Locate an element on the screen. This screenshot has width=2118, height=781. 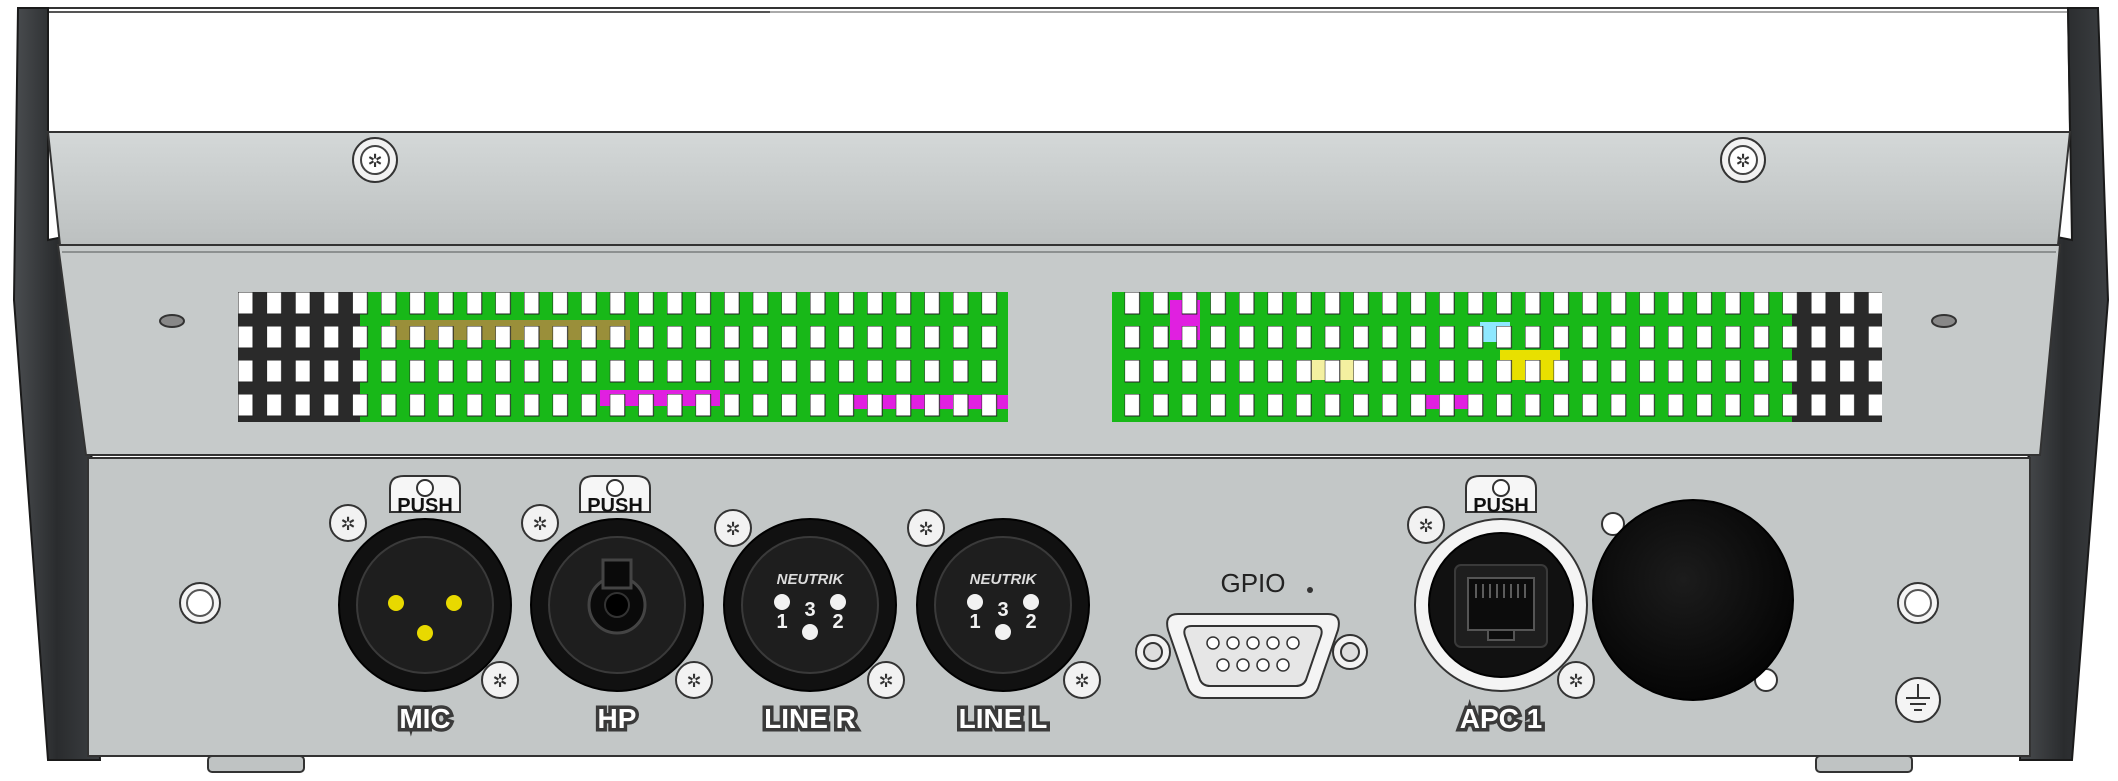
vent-grille-left is located at coordinates (623, 357).